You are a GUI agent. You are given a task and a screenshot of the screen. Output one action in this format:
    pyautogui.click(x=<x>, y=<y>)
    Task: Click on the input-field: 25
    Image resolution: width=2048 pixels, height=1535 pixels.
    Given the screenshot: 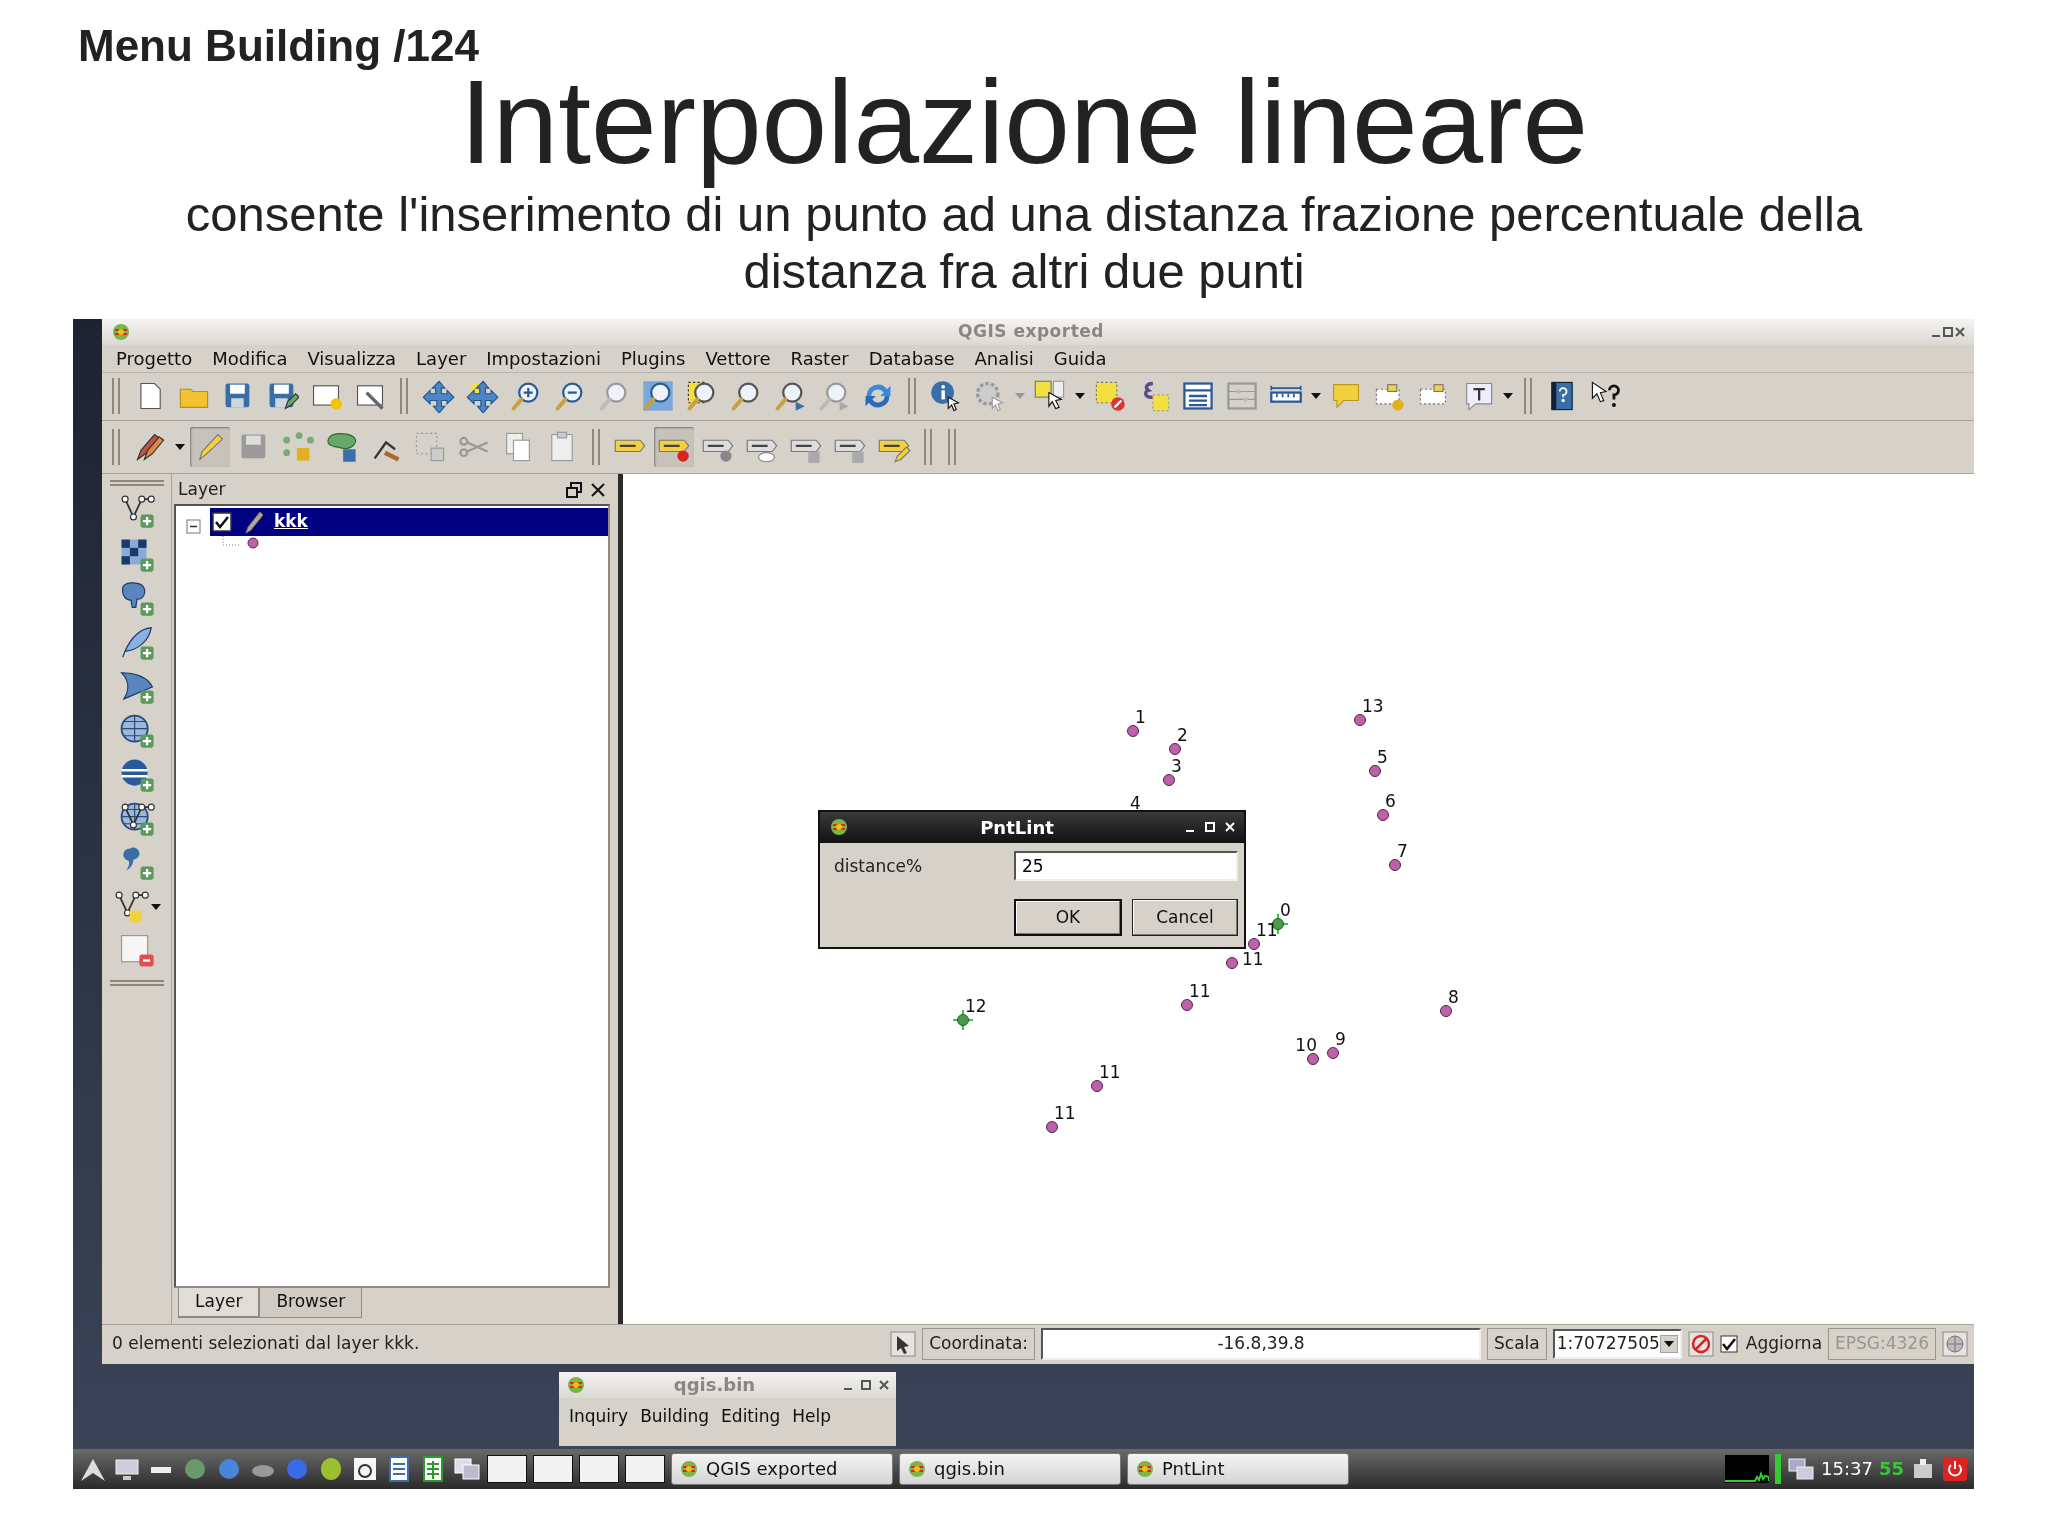 What is the action you would take?
    pyautogui.click(x=1126, y=866)
    